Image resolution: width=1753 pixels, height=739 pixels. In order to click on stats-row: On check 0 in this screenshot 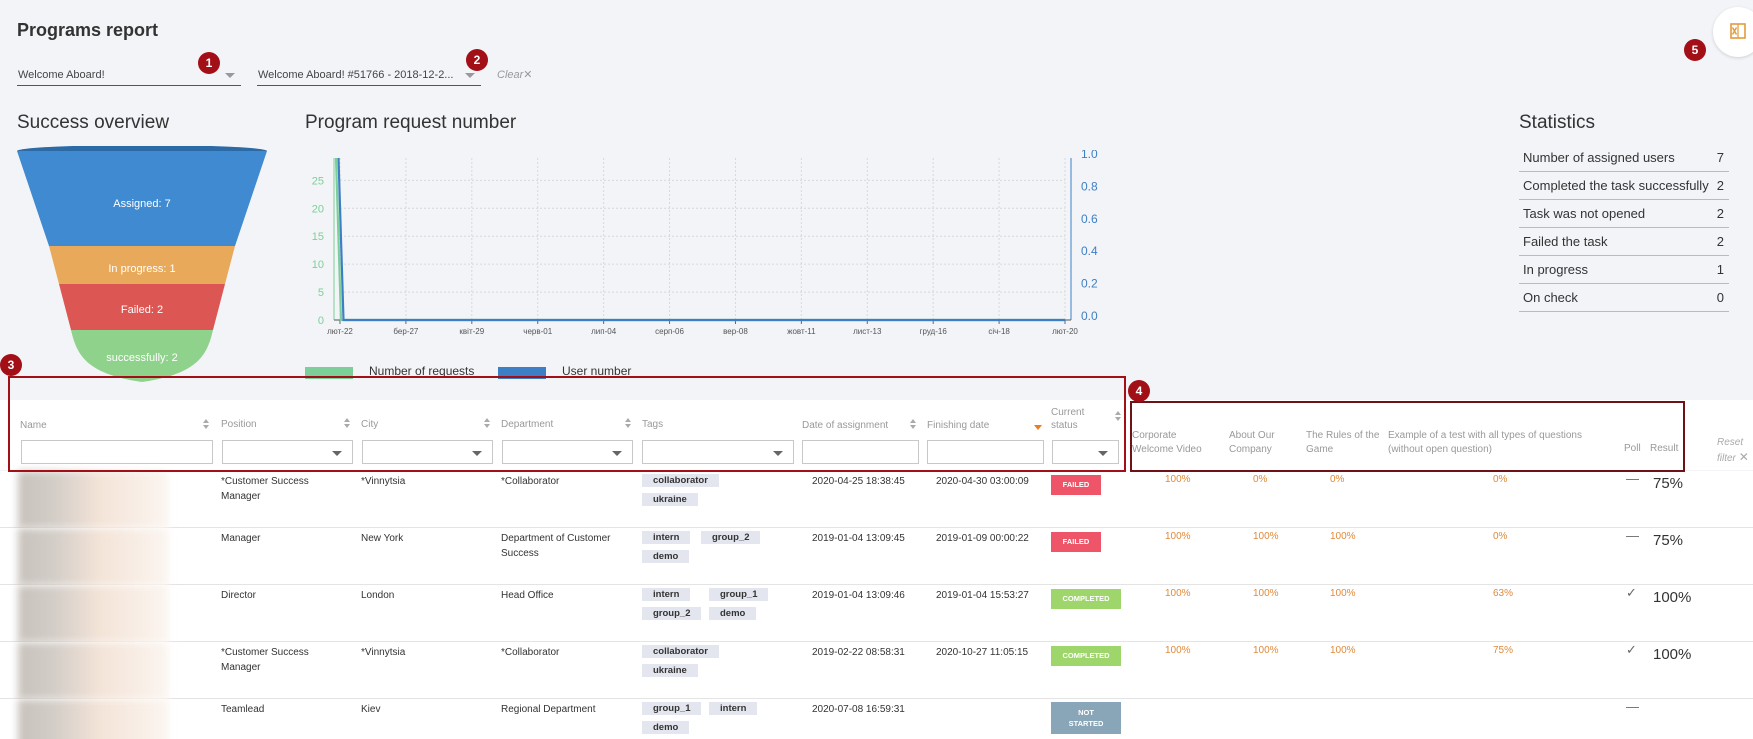, I will do `click(1624, 298)`.